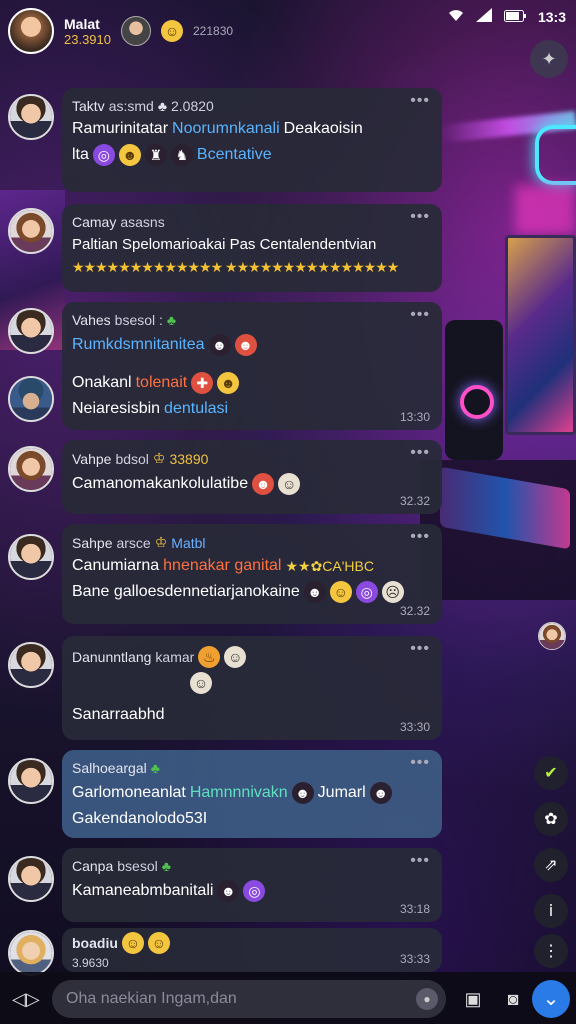 This screenshot has width=576, height=1024. What do you see at coordinates (252, 950) in the screenshot?
I see `message-bubble: boadiu ☺ ☺ 3.9630 33:33` at bounding box center [252, 950].